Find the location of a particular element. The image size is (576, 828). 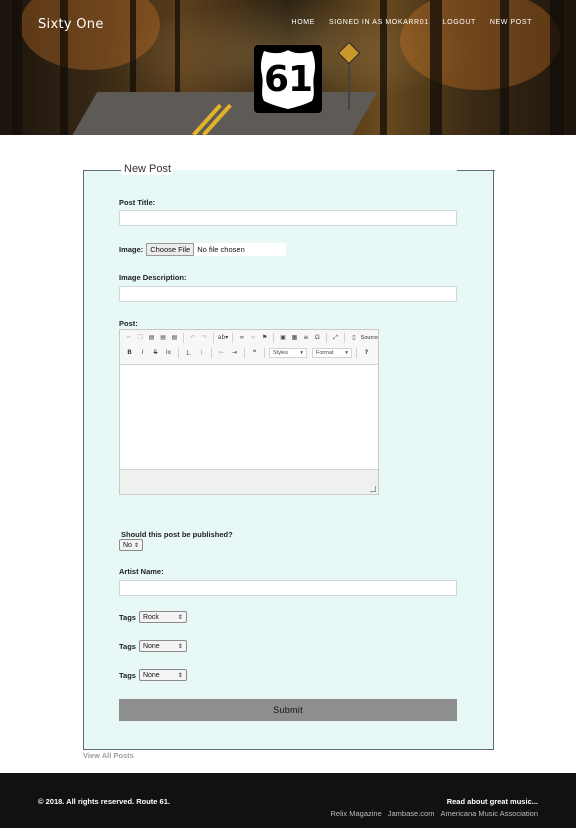

road-sign-icon is located at coordinates (349, 53).